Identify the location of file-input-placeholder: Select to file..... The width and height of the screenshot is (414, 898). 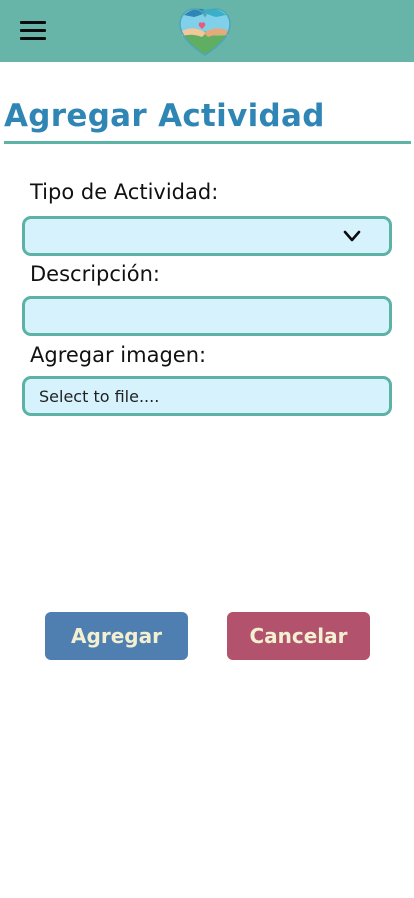
(99, 396).